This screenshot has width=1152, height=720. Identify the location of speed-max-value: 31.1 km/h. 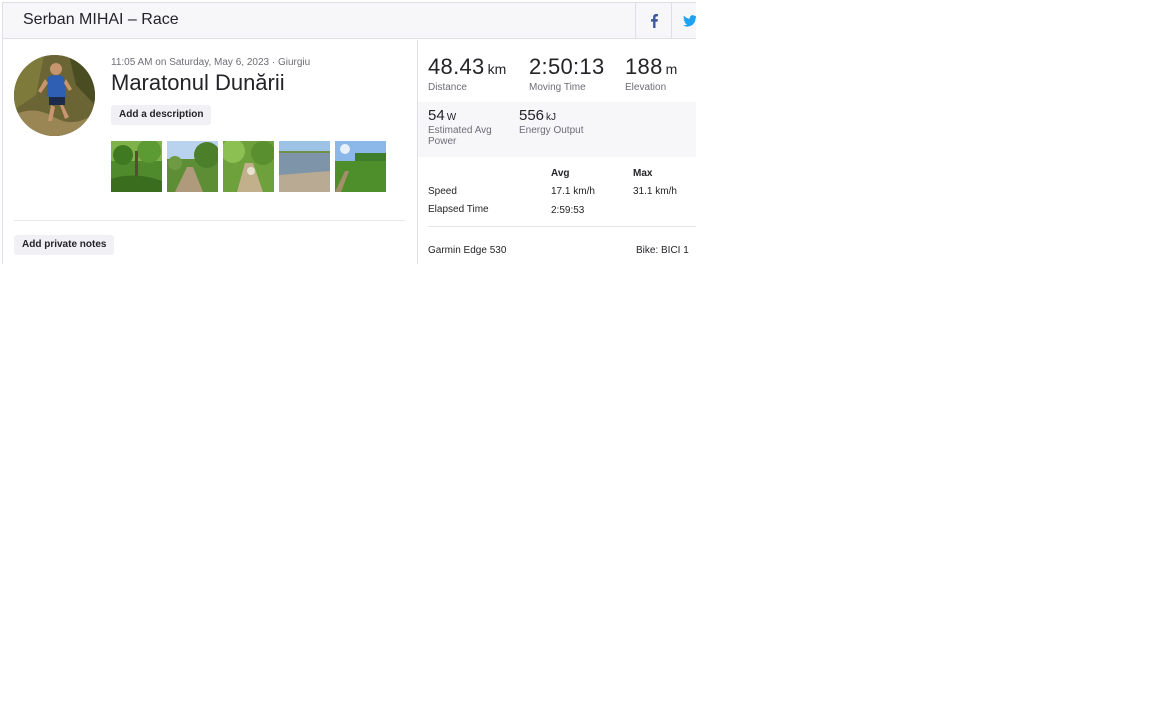
(655, 191).